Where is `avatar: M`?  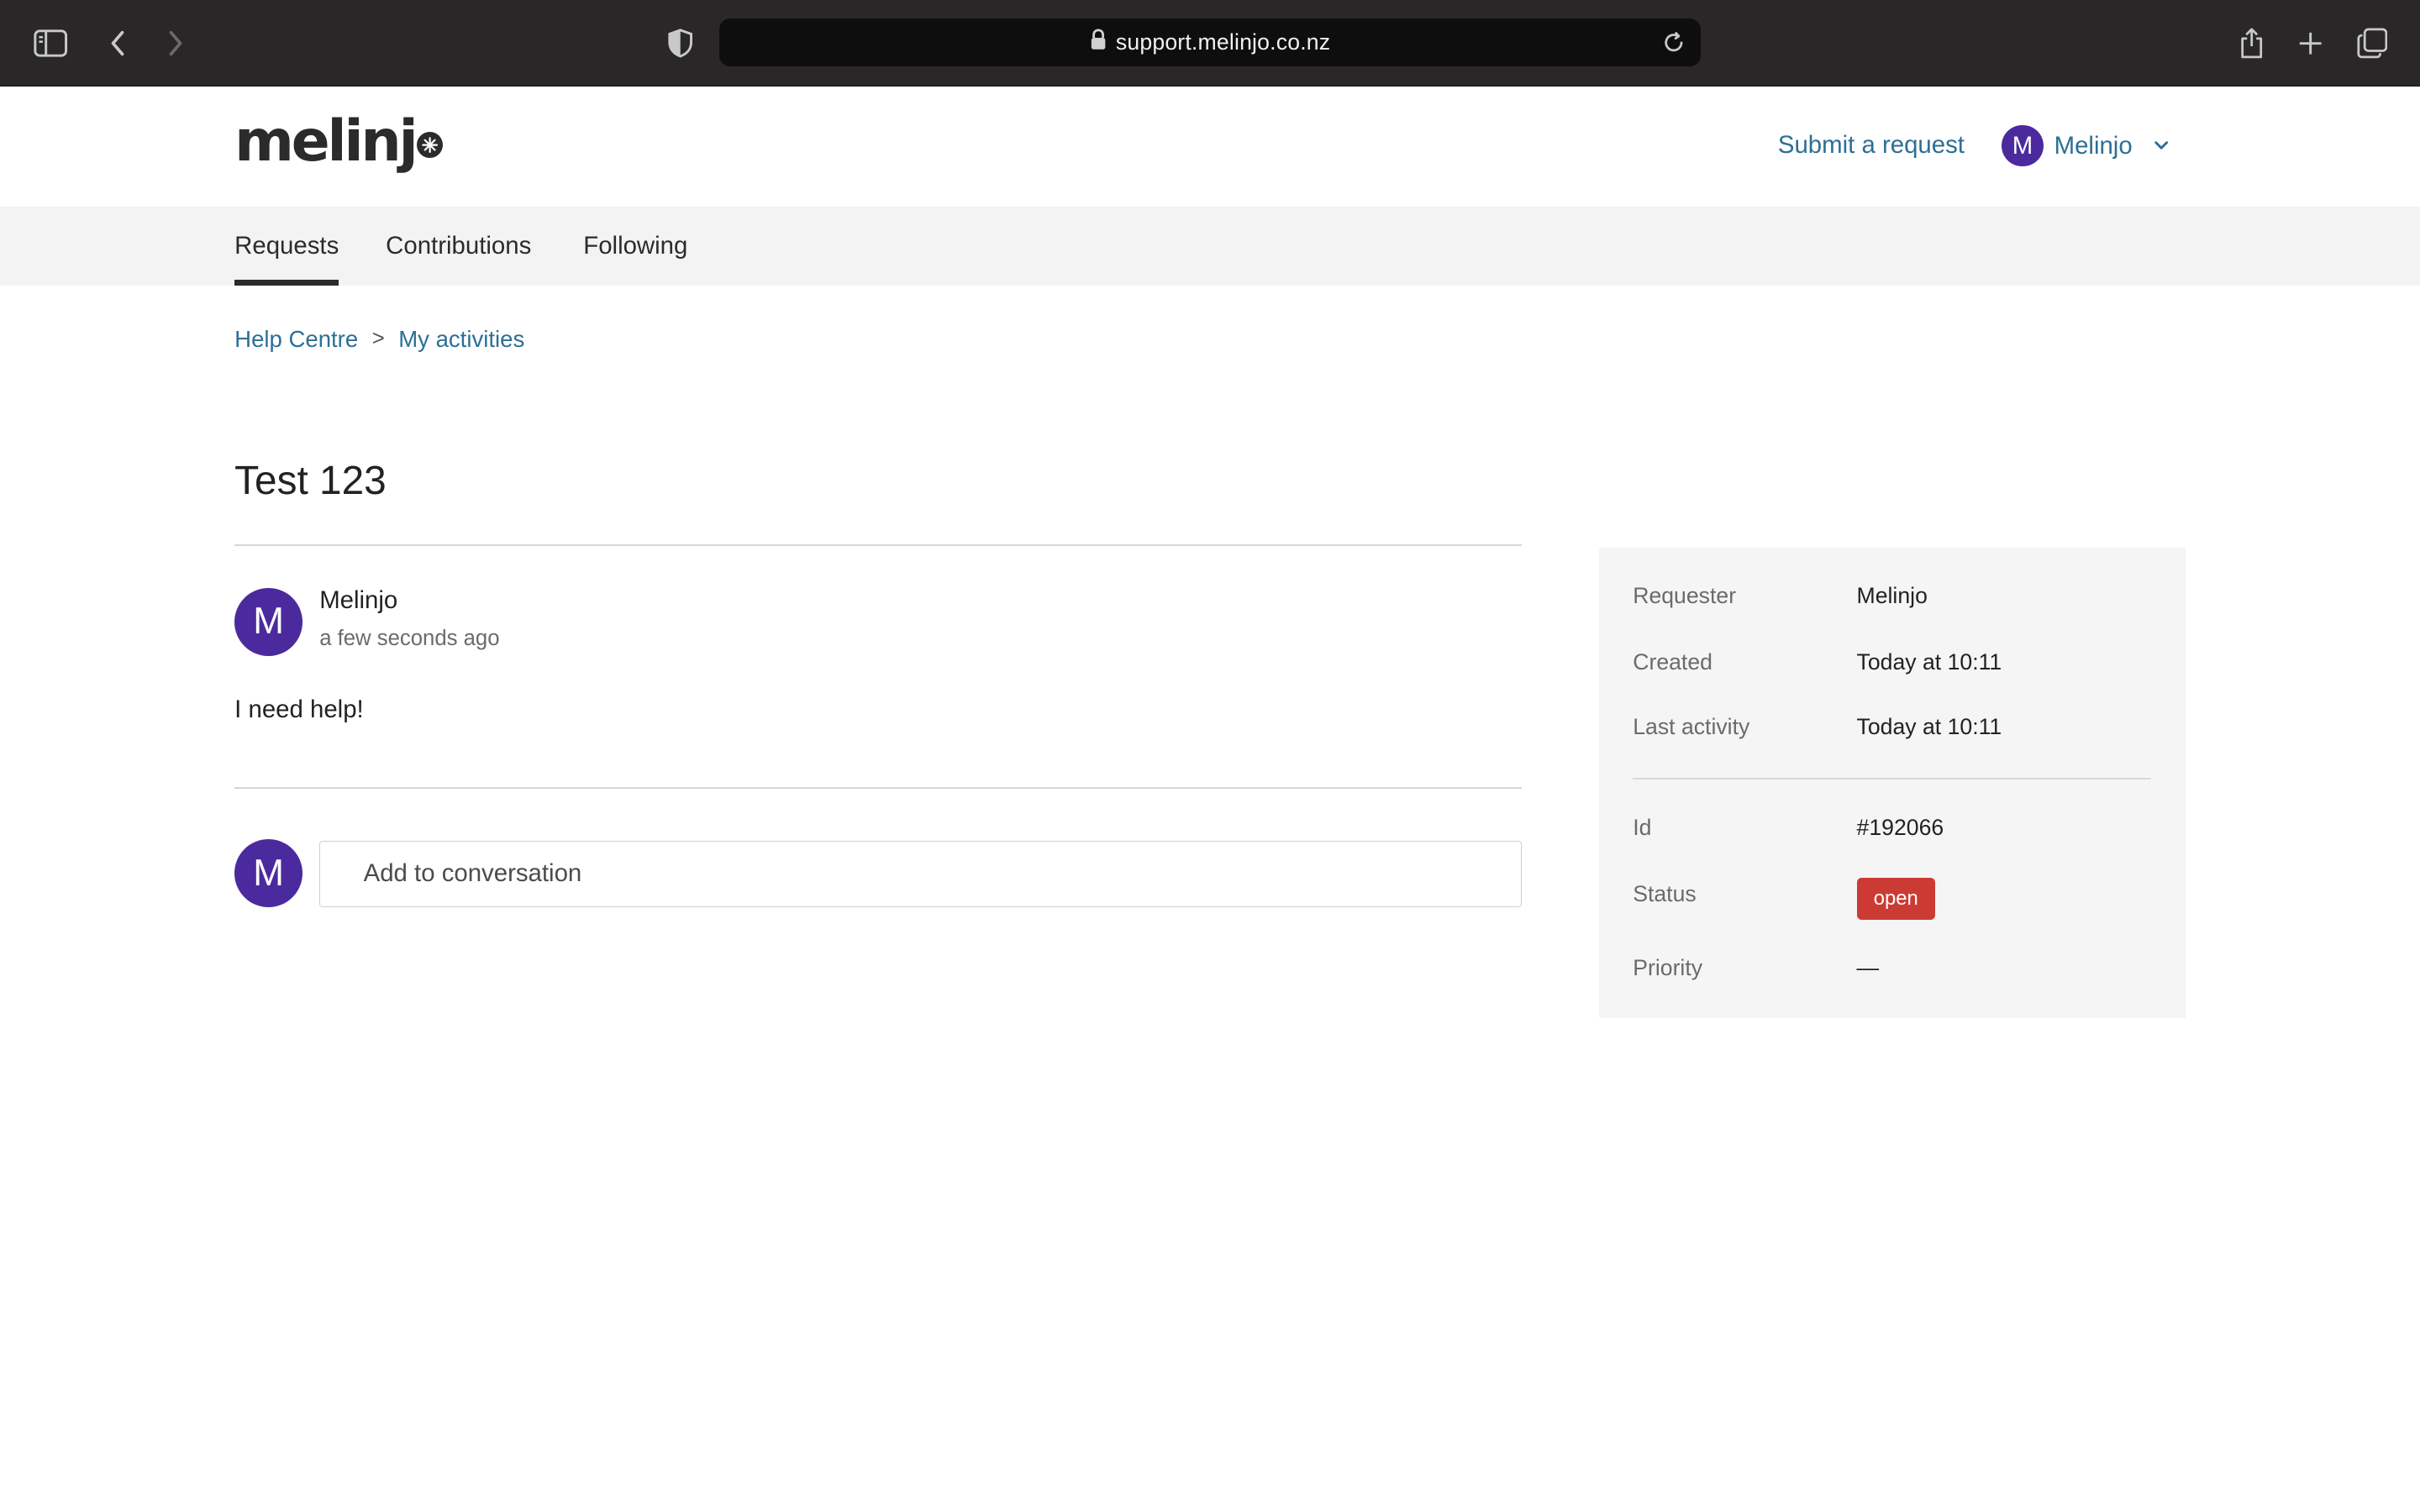
avatar: M is located at coordinates (2023, 145).